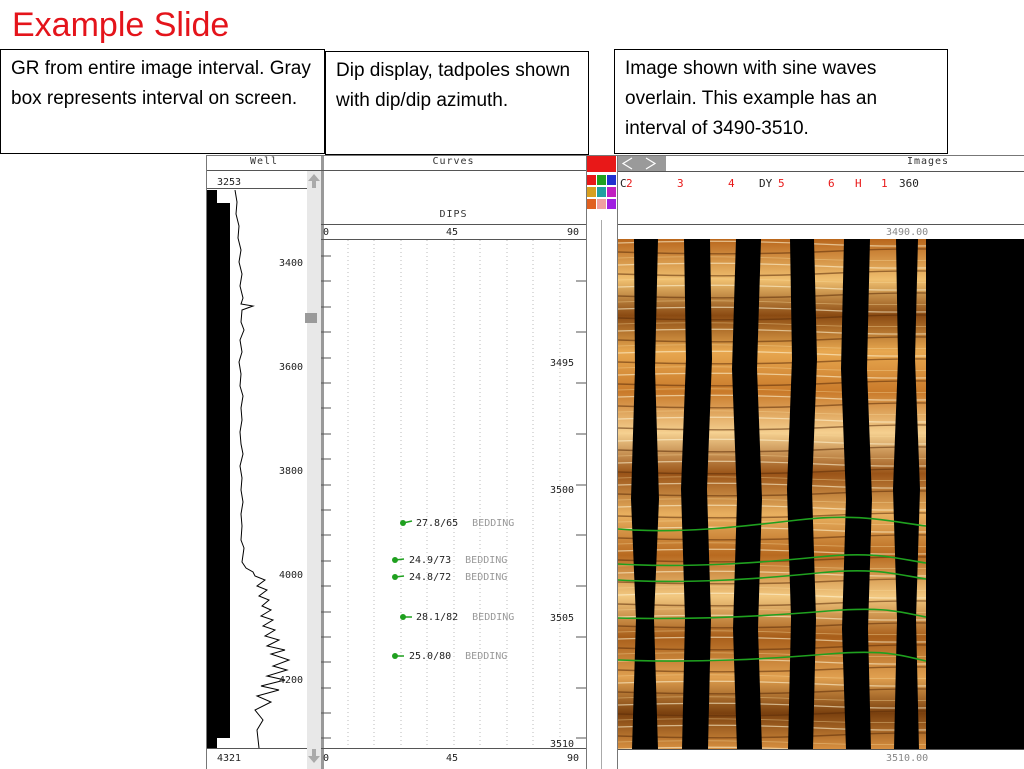 This screenshot has height=769, width=1024. I want to click on dip-scale-0-bottom: 0, so click(326, 758).